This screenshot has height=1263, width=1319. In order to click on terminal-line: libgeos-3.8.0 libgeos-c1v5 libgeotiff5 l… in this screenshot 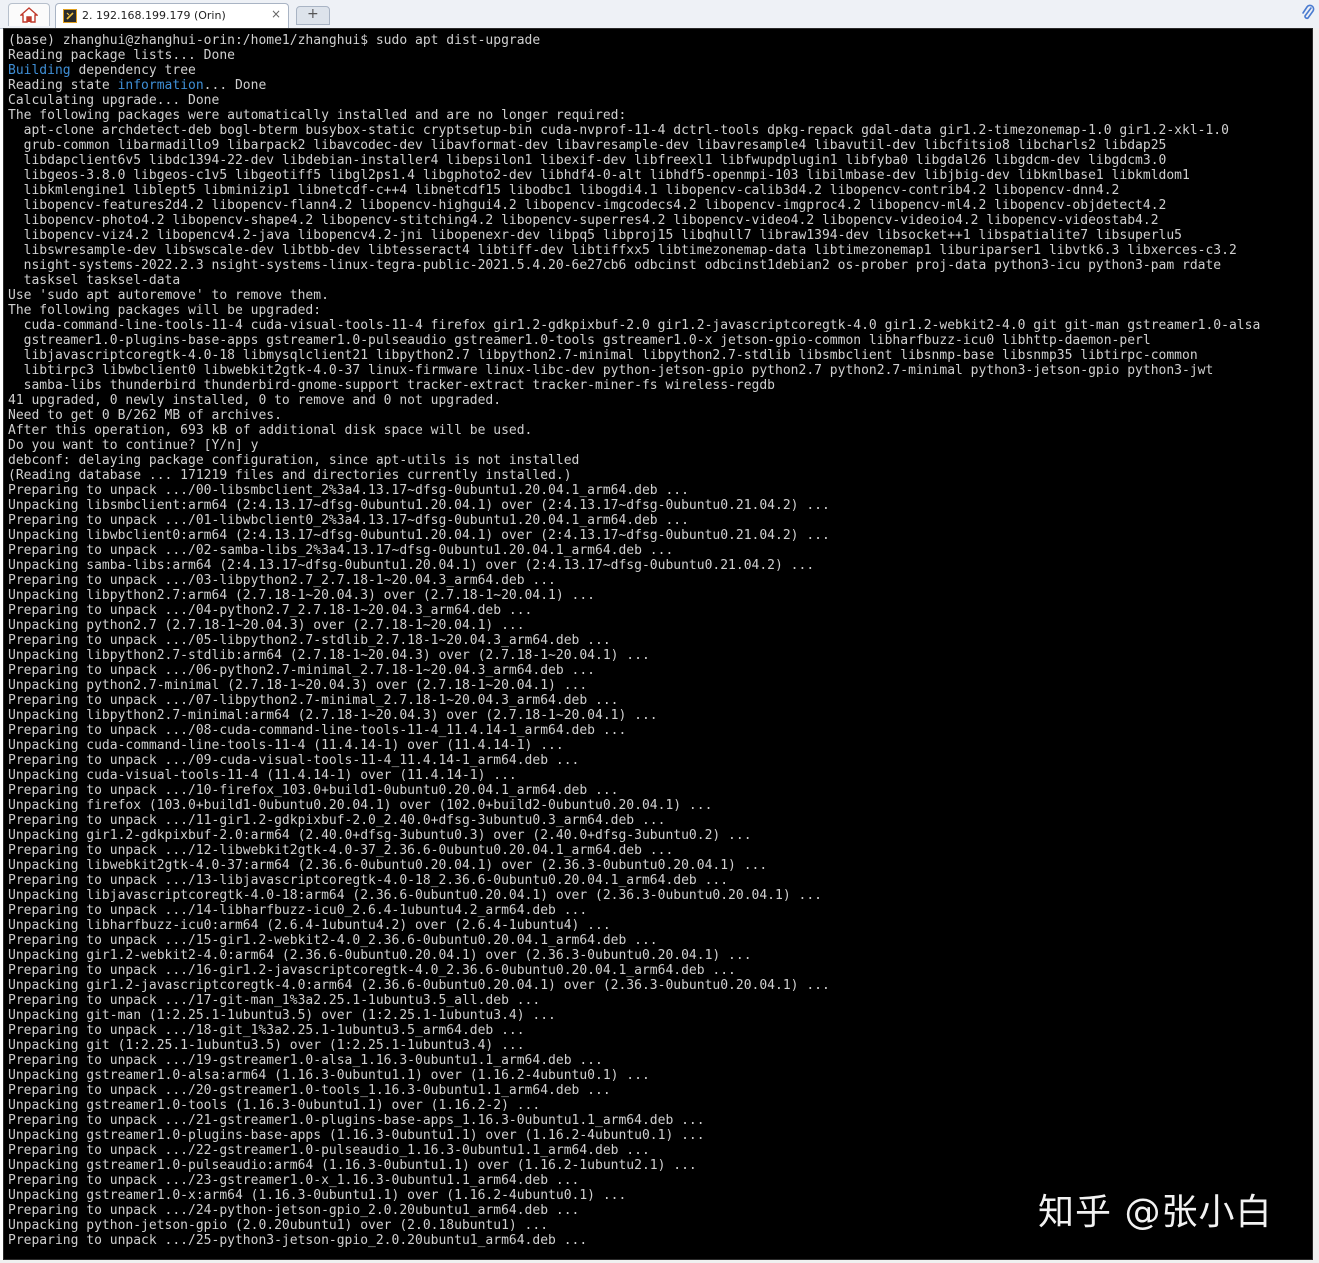, I will do `click(599, 175)`.